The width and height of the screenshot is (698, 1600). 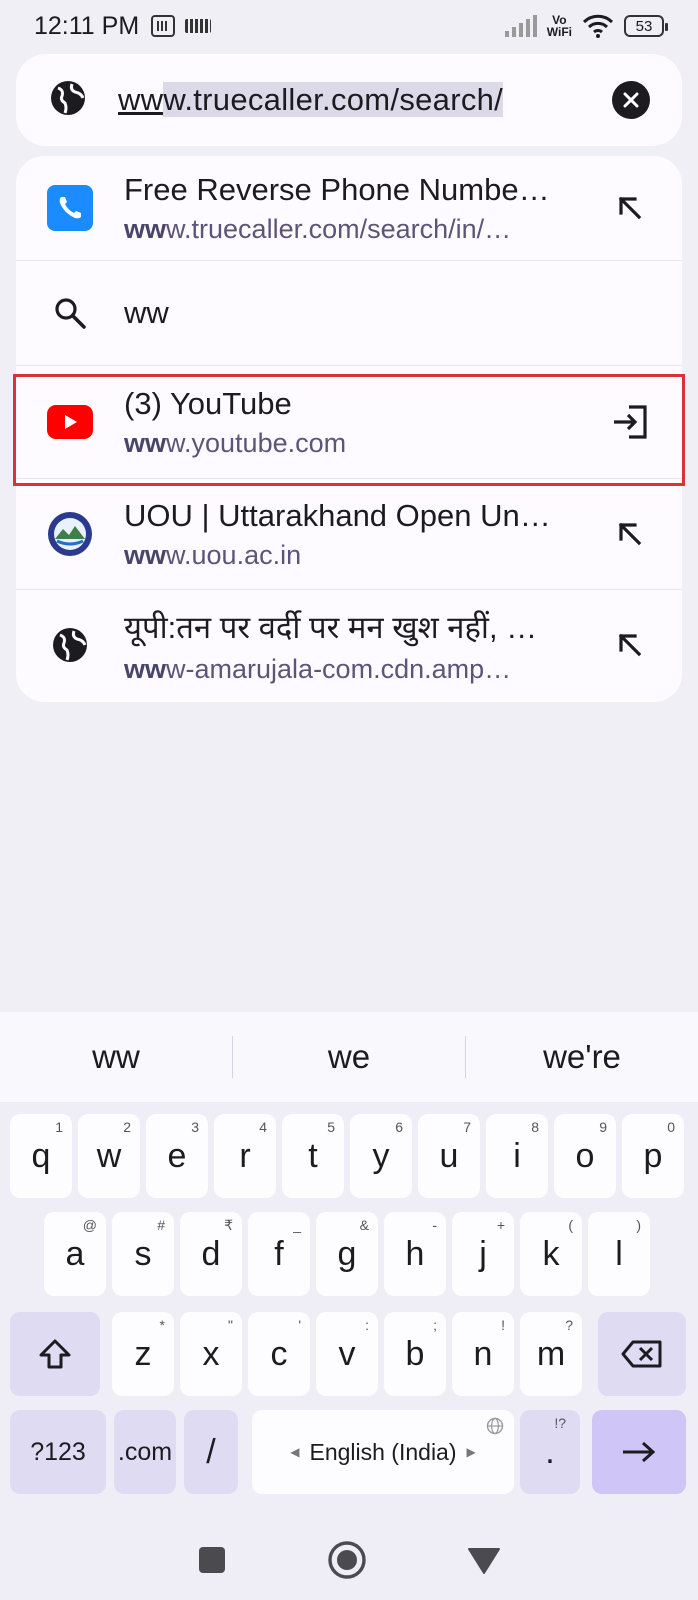 What do you see at coordinates (58, 1452) in the screenshot?
I see `symbols-key: ?123` at bounding box center [58, 1452].